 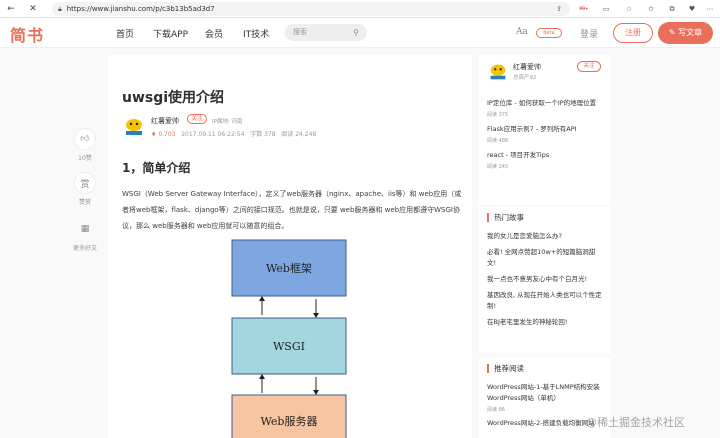 What do you see at coordinates (263, 134) in the screenshot?
I see `word-count: 字数 378` at bounding box center [263, 134].